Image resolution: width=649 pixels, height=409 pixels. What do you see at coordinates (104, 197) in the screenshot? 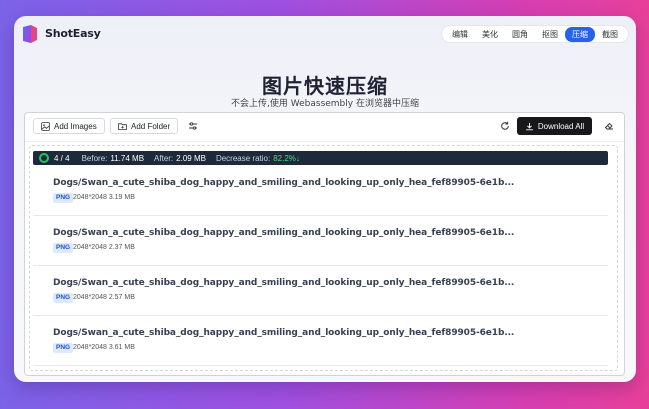
I see `file-meta: 2048*2048 3.19 MB` at bounding box center [104, 197].